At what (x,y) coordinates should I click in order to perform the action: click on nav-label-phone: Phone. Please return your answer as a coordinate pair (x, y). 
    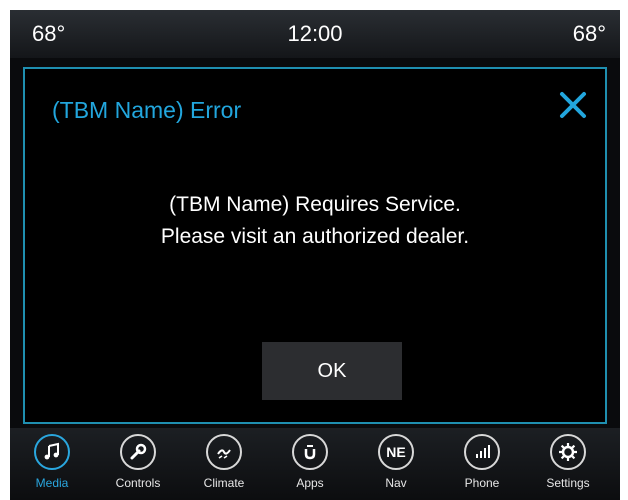
    Looking at the image, I should click on (482, 483).